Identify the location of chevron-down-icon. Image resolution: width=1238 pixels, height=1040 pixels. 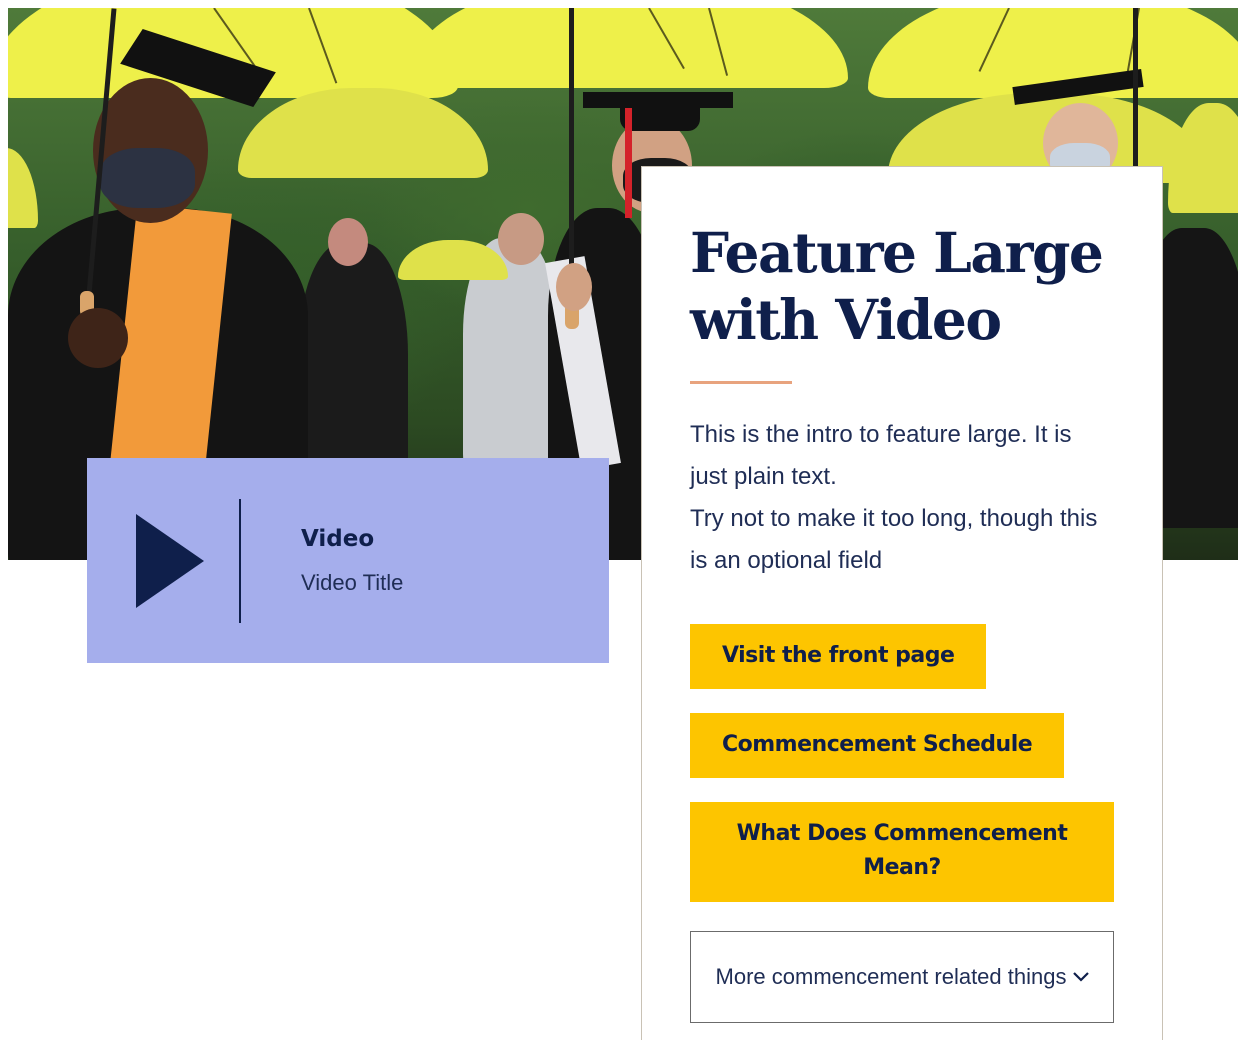
(1081, 977).